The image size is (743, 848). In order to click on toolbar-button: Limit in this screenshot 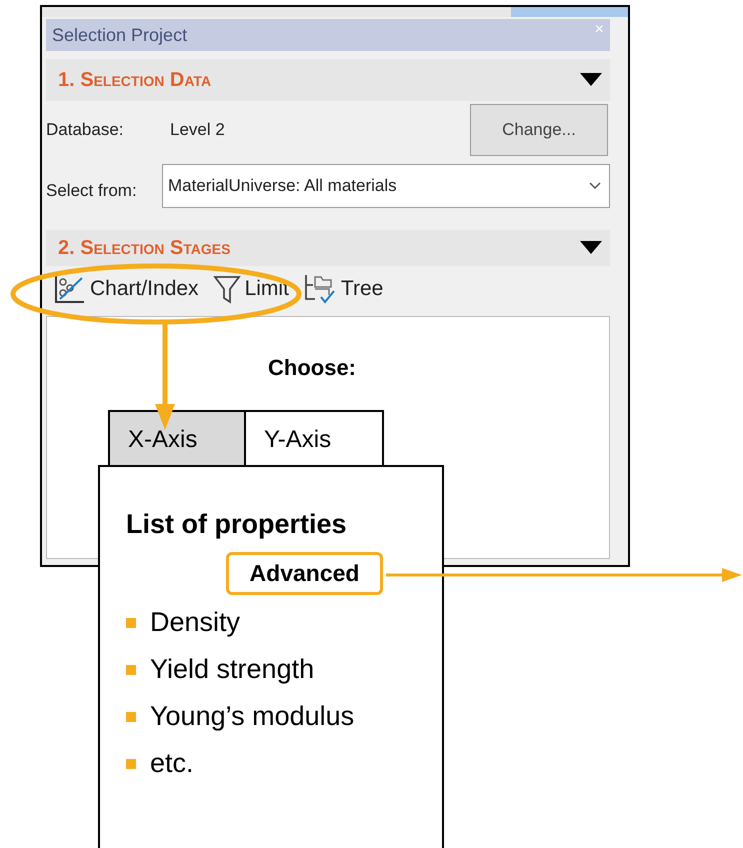, I will do `click(250, 289)`.